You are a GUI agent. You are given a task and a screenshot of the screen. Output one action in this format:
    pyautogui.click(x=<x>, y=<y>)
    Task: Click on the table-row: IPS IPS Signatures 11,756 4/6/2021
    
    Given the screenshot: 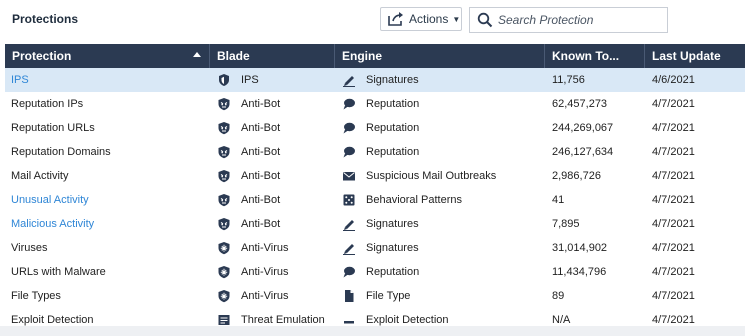 What is the action you would take?
    pyautogui.click(x=375, y=80)
    